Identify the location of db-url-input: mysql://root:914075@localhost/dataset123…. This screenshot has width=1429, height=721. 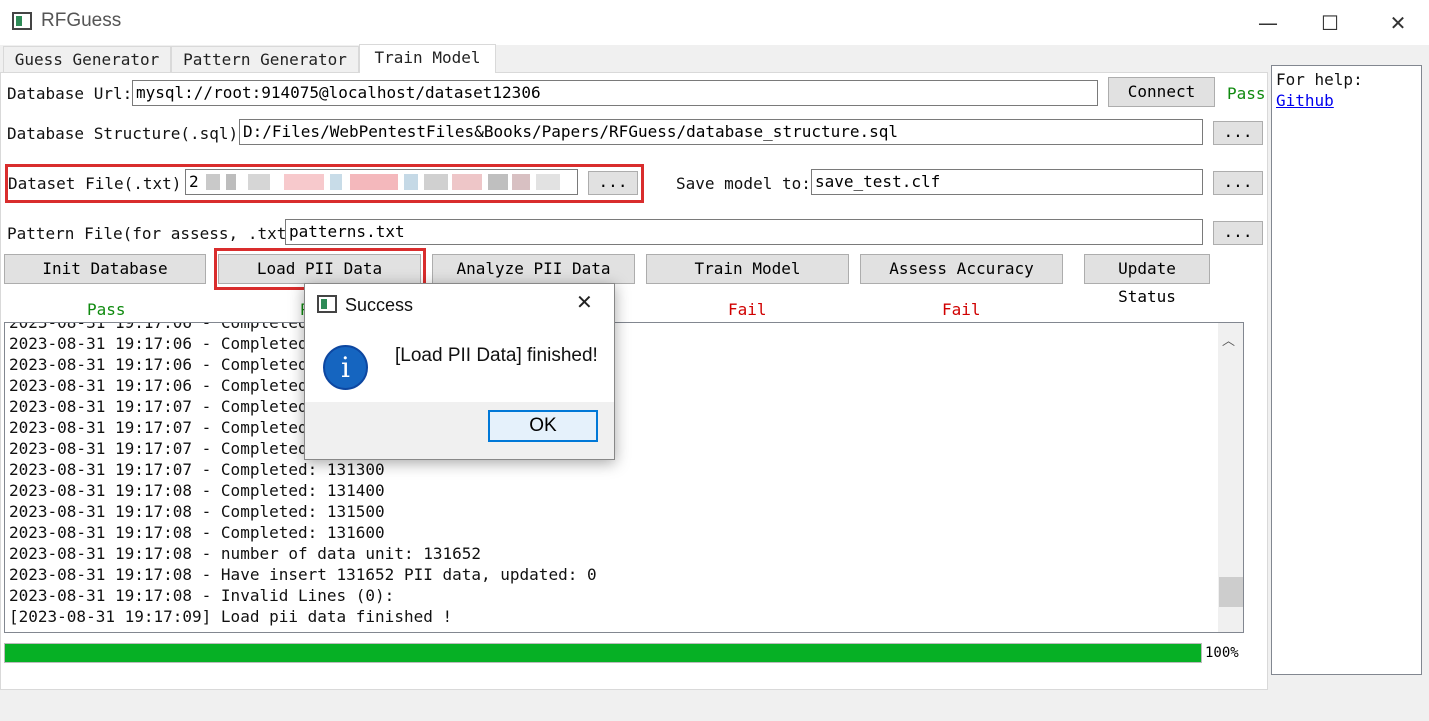
(615, 93).